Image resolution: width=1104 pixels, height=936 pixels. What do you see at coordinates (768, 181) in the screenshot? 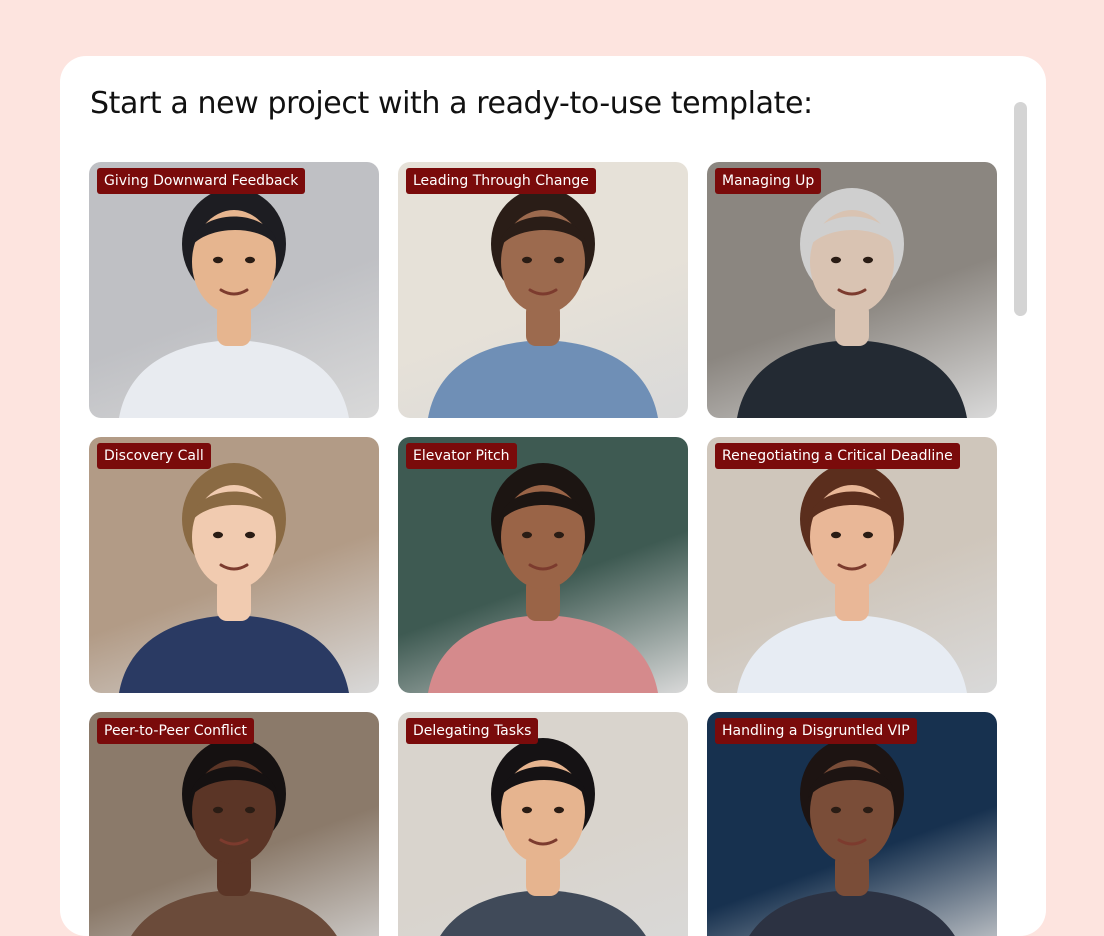
I see `template-label: Managing Up` at bounding box center [768, 181].